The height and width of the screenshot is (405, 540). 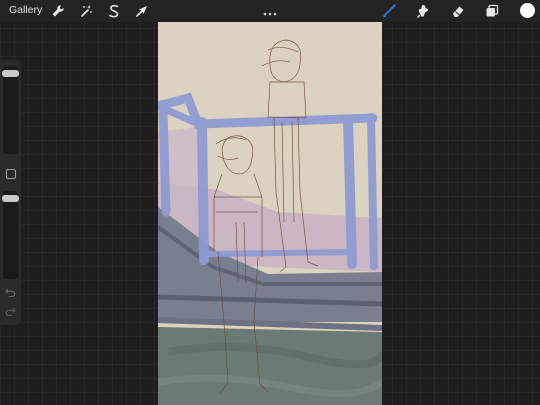 I want to click on color-swatch, so click(x=527, y=10).